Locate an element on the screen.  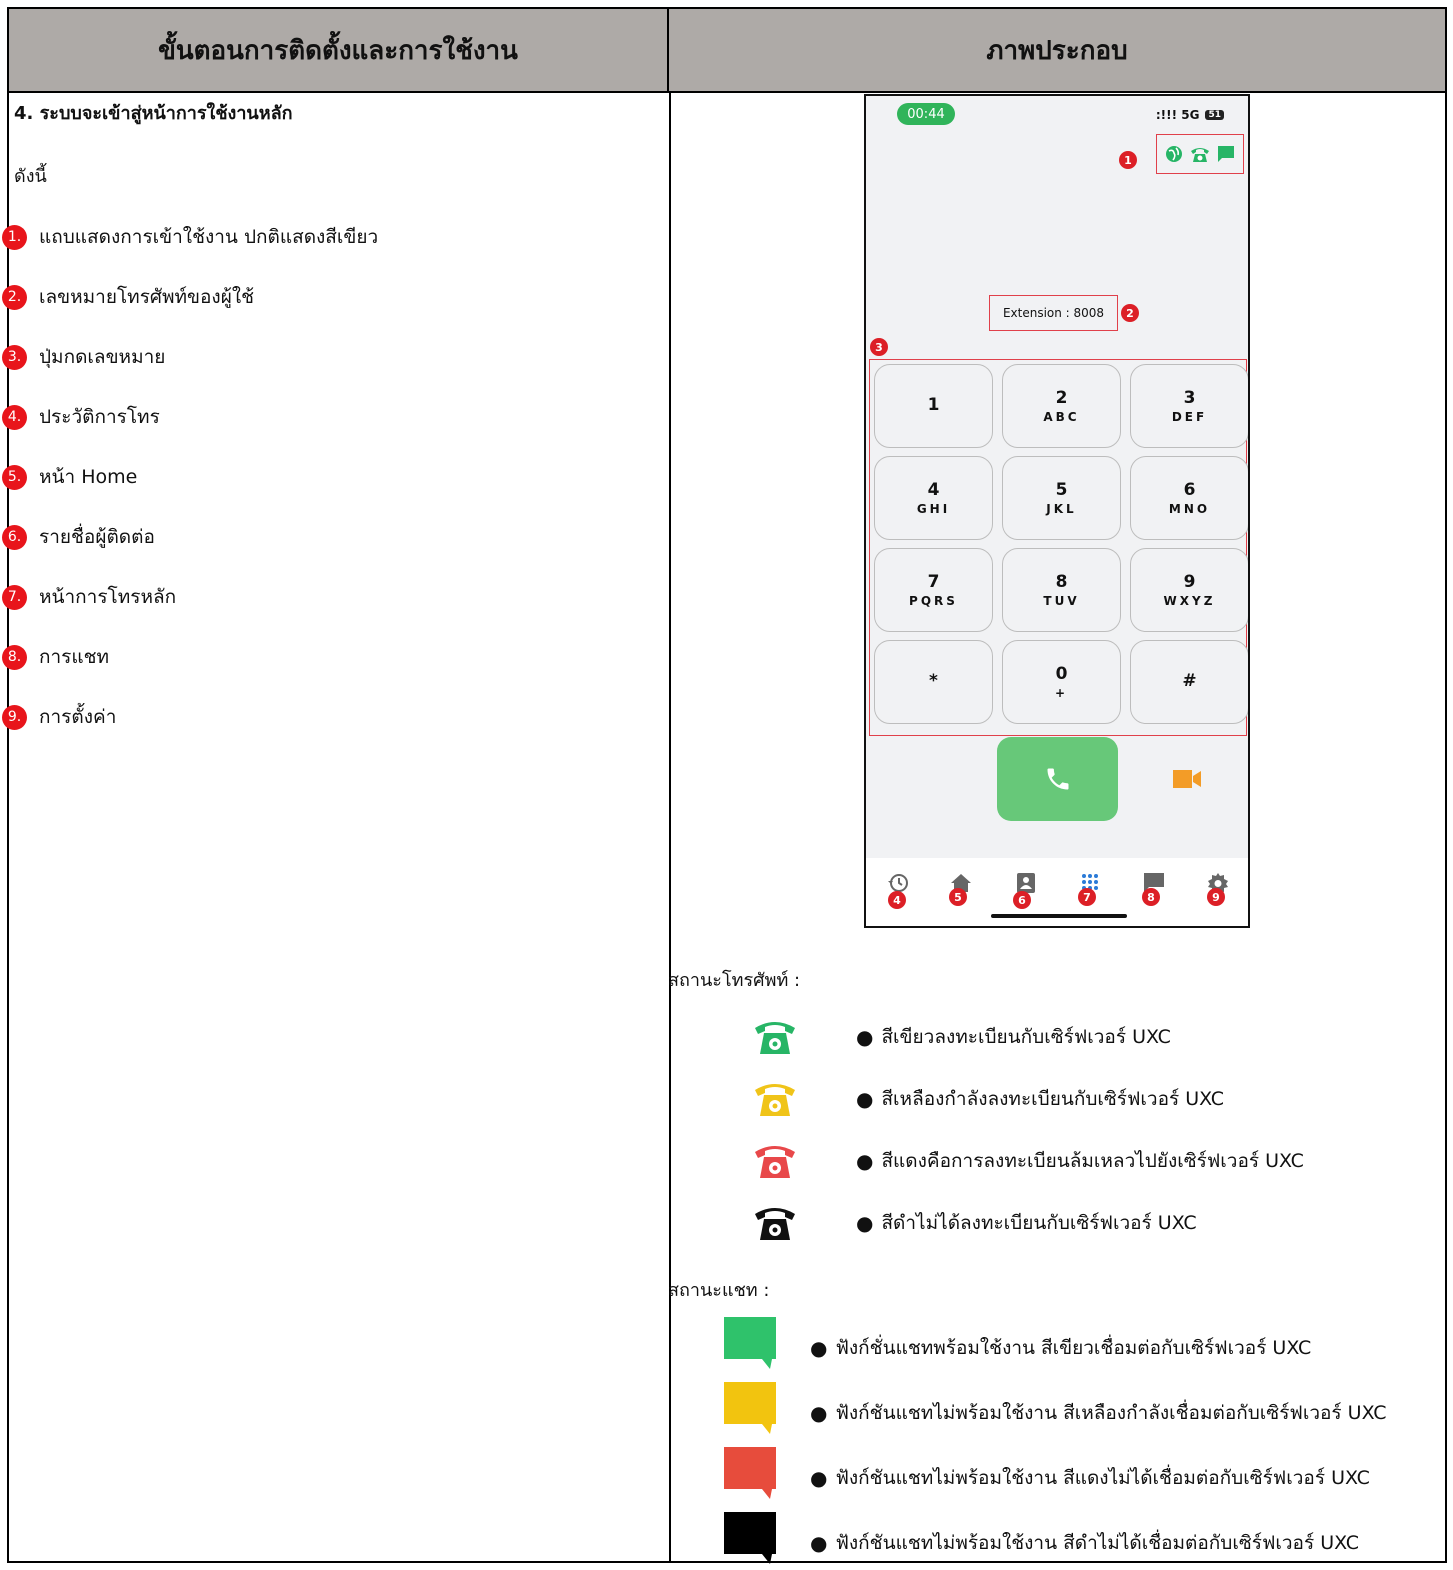
key-digit: 9 is located at coordinates (1189, 582).